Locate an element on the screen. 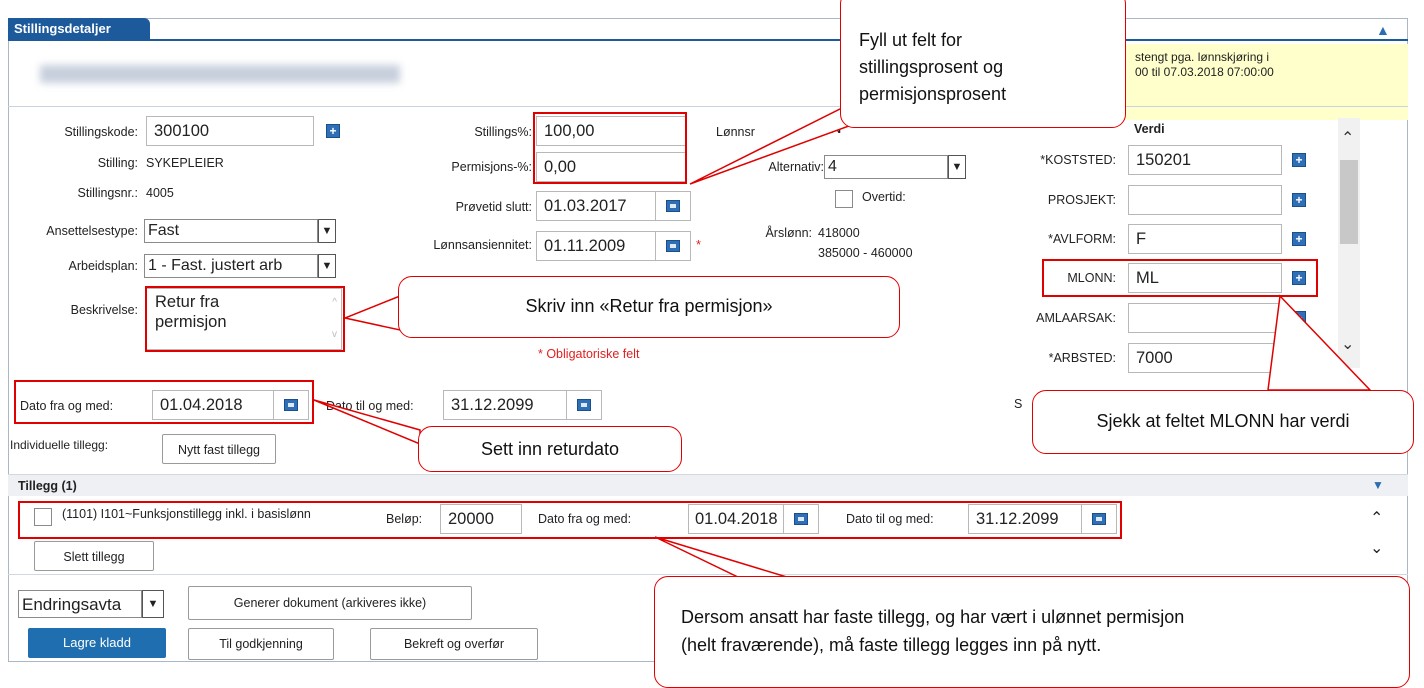  lonnsansiennitet-input: 01.11.2009 is located at coordinates (596, 246).